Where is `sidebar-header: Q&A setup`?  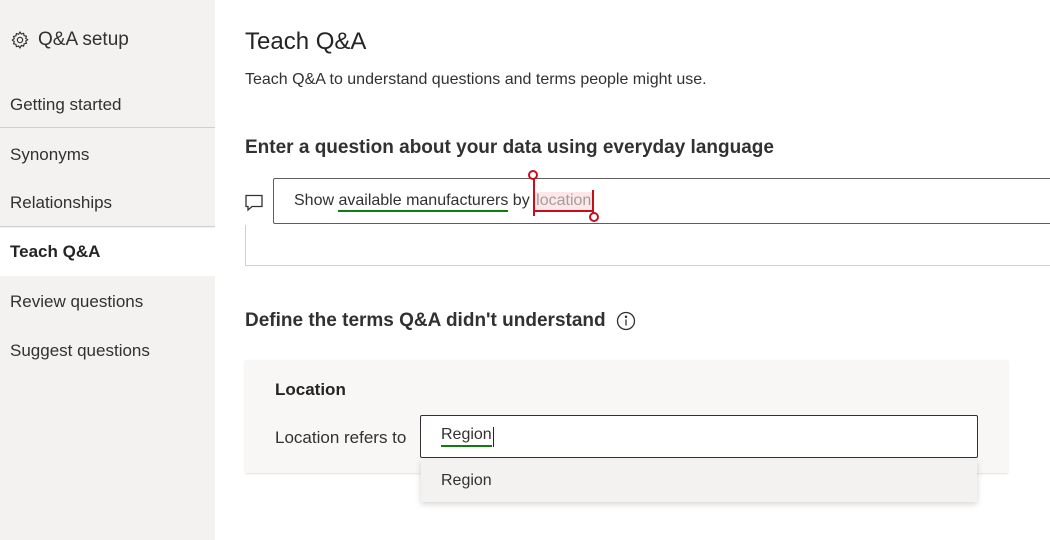 sidebar-header: Q&A setup is located at coordinates (69, 40).